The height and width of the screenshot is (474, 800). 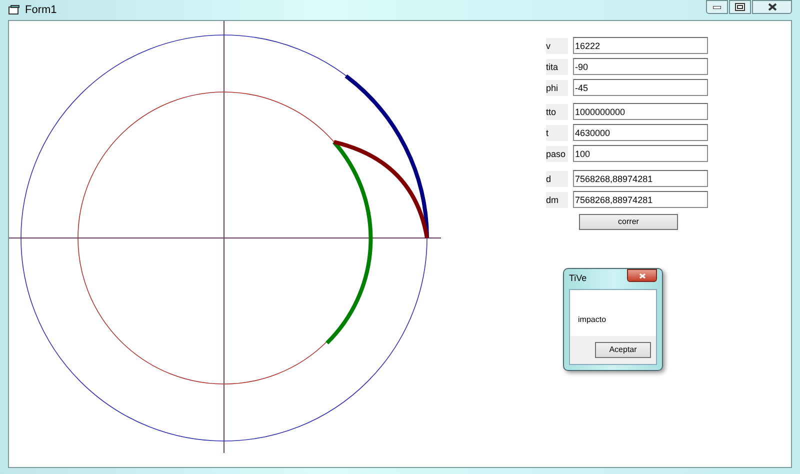 What do you see at coordinates (557, 112) in the screenshot?
I see `field-label: tto` at bounding box center [557, 112].